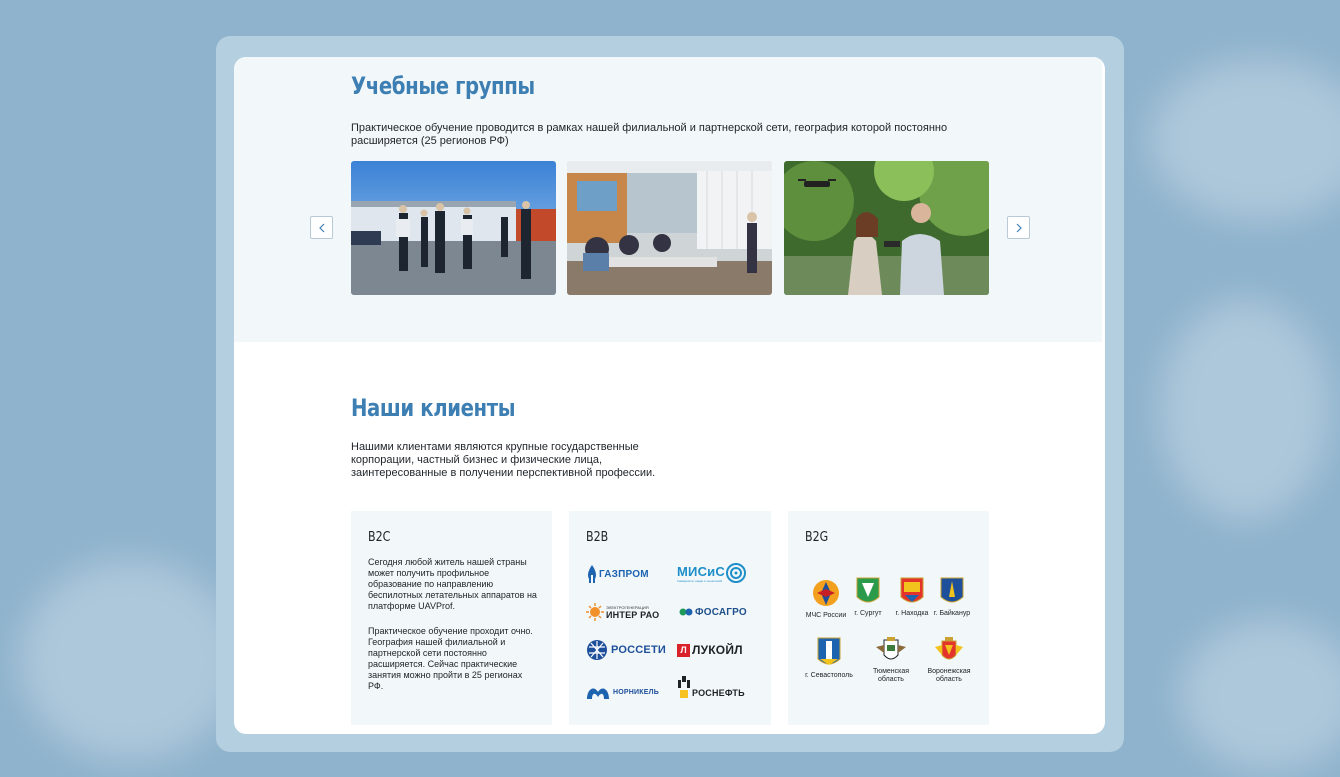  I want to click on group-photo-classroom-image, so click(669, 228).